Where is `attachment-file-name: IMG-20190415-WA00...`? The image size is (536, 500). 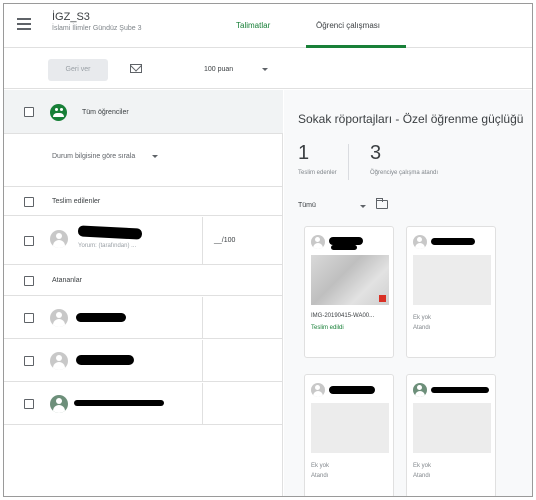
attachment-file-name: IMG-20190415-WA00... is located at coordinates (342, 316).